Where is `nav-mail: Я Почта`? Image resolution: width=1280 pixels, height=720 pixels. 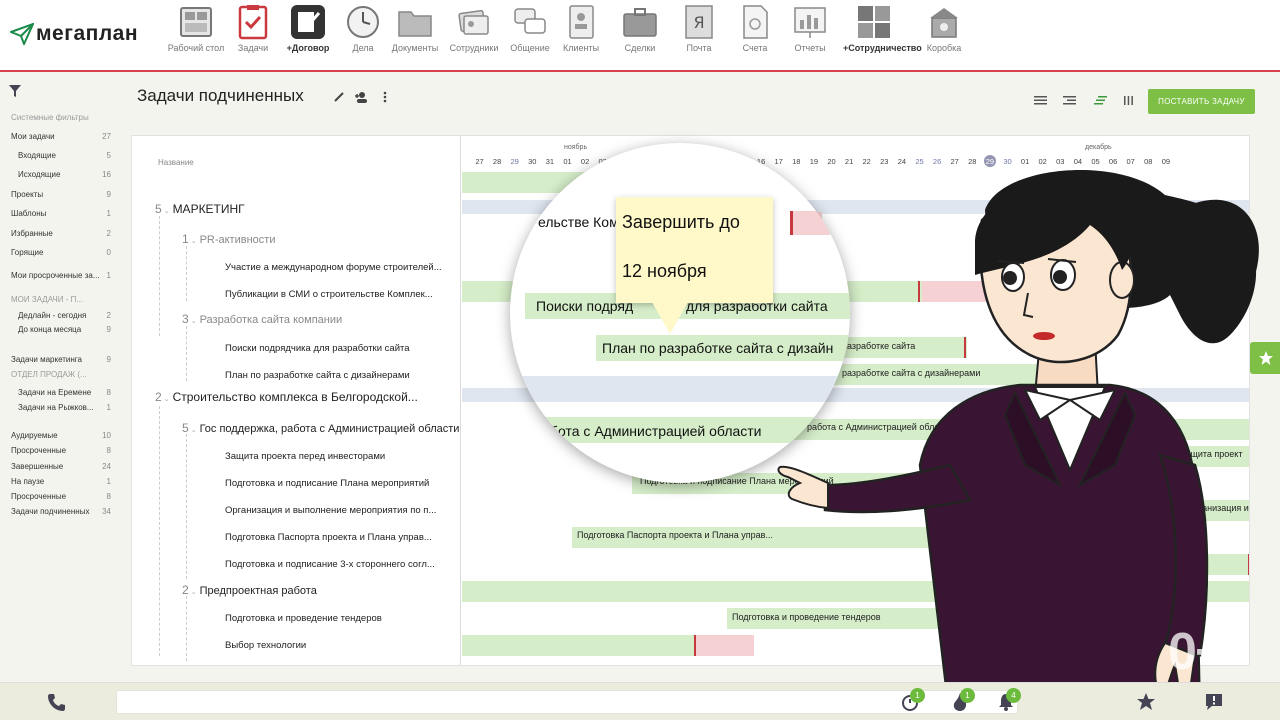
nav-mail: Я Почта is located at coordinates (699, 28).